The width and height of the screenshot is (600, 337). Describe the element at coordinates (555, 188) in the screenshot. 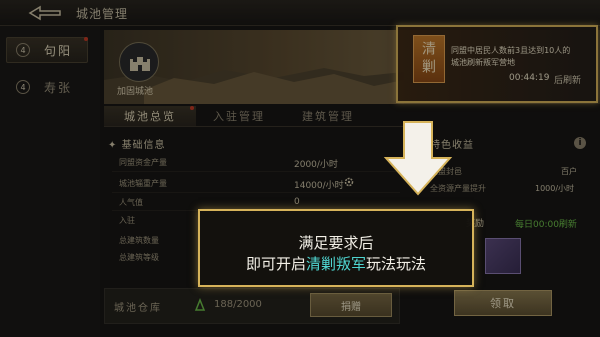

I see `income-value: 1000/小时` at that location.